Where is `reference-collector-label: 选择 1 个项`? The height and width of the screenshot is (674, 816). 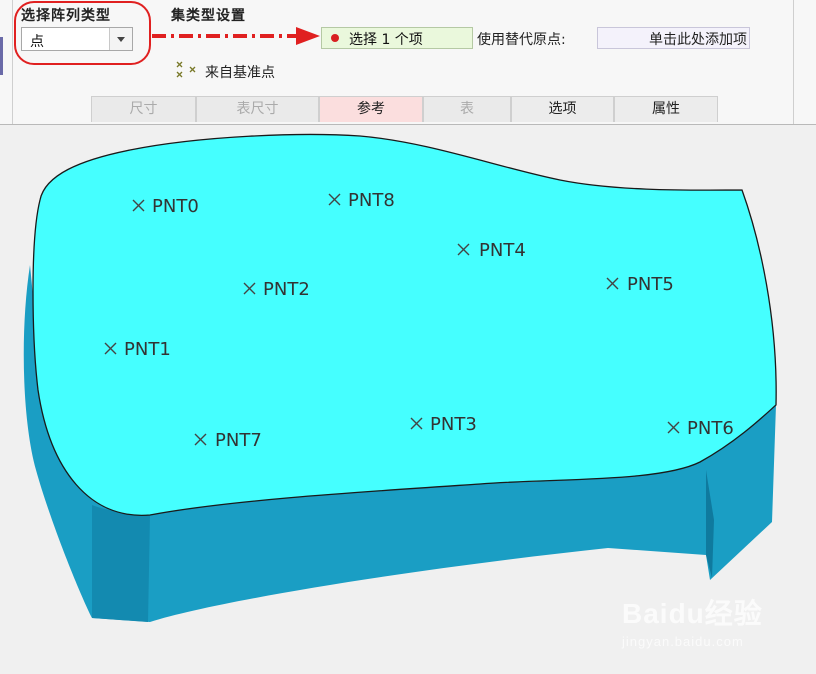
reference-collector-label: 选择 1 个项 is located at coordinates (386, 40).